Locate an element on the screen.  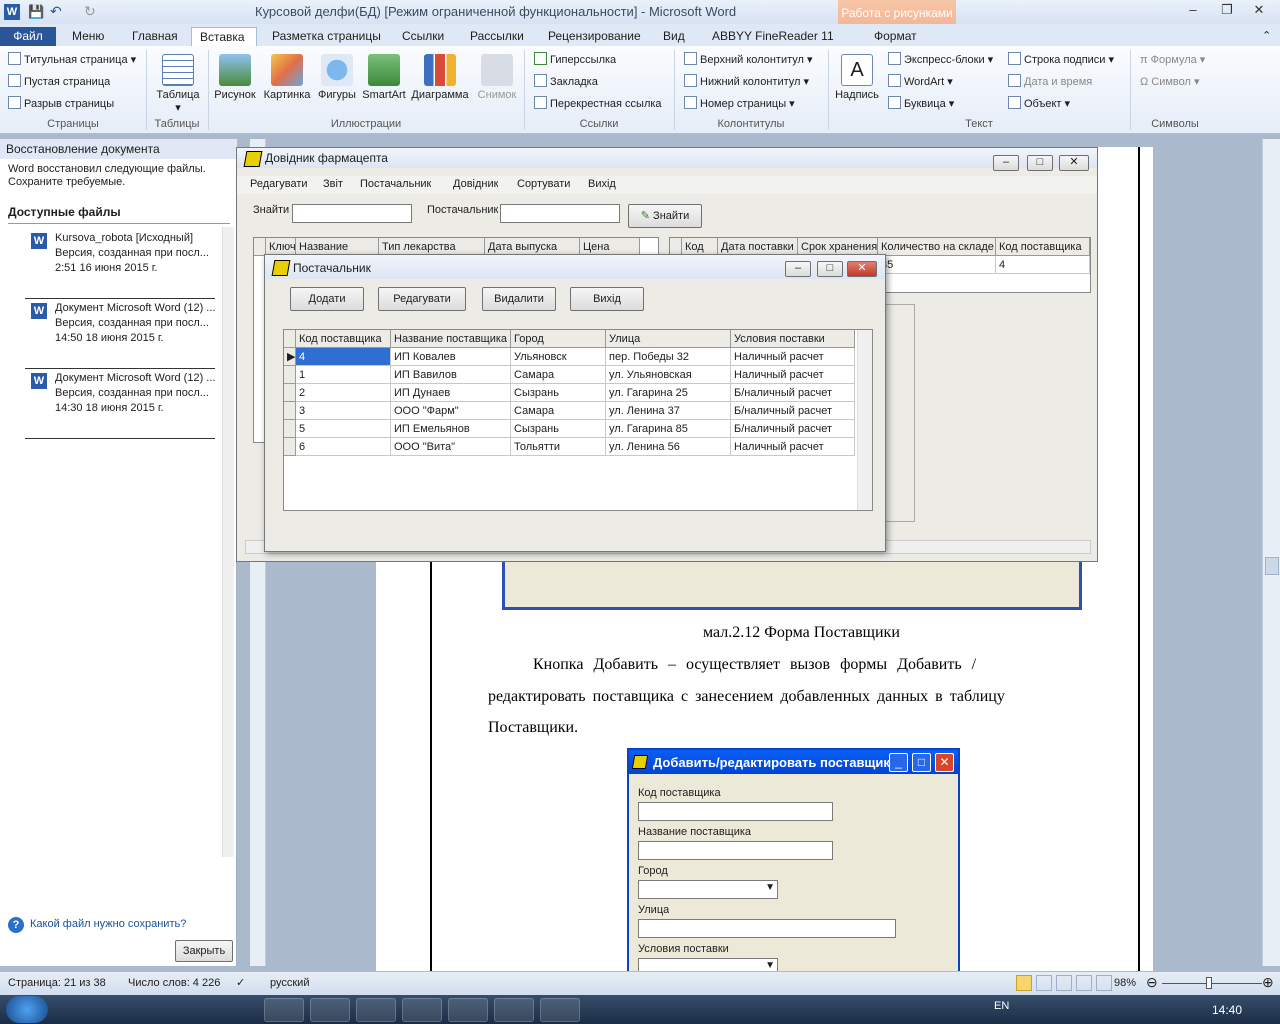
tab-menu: Меню is located at coordinates (88, 36).